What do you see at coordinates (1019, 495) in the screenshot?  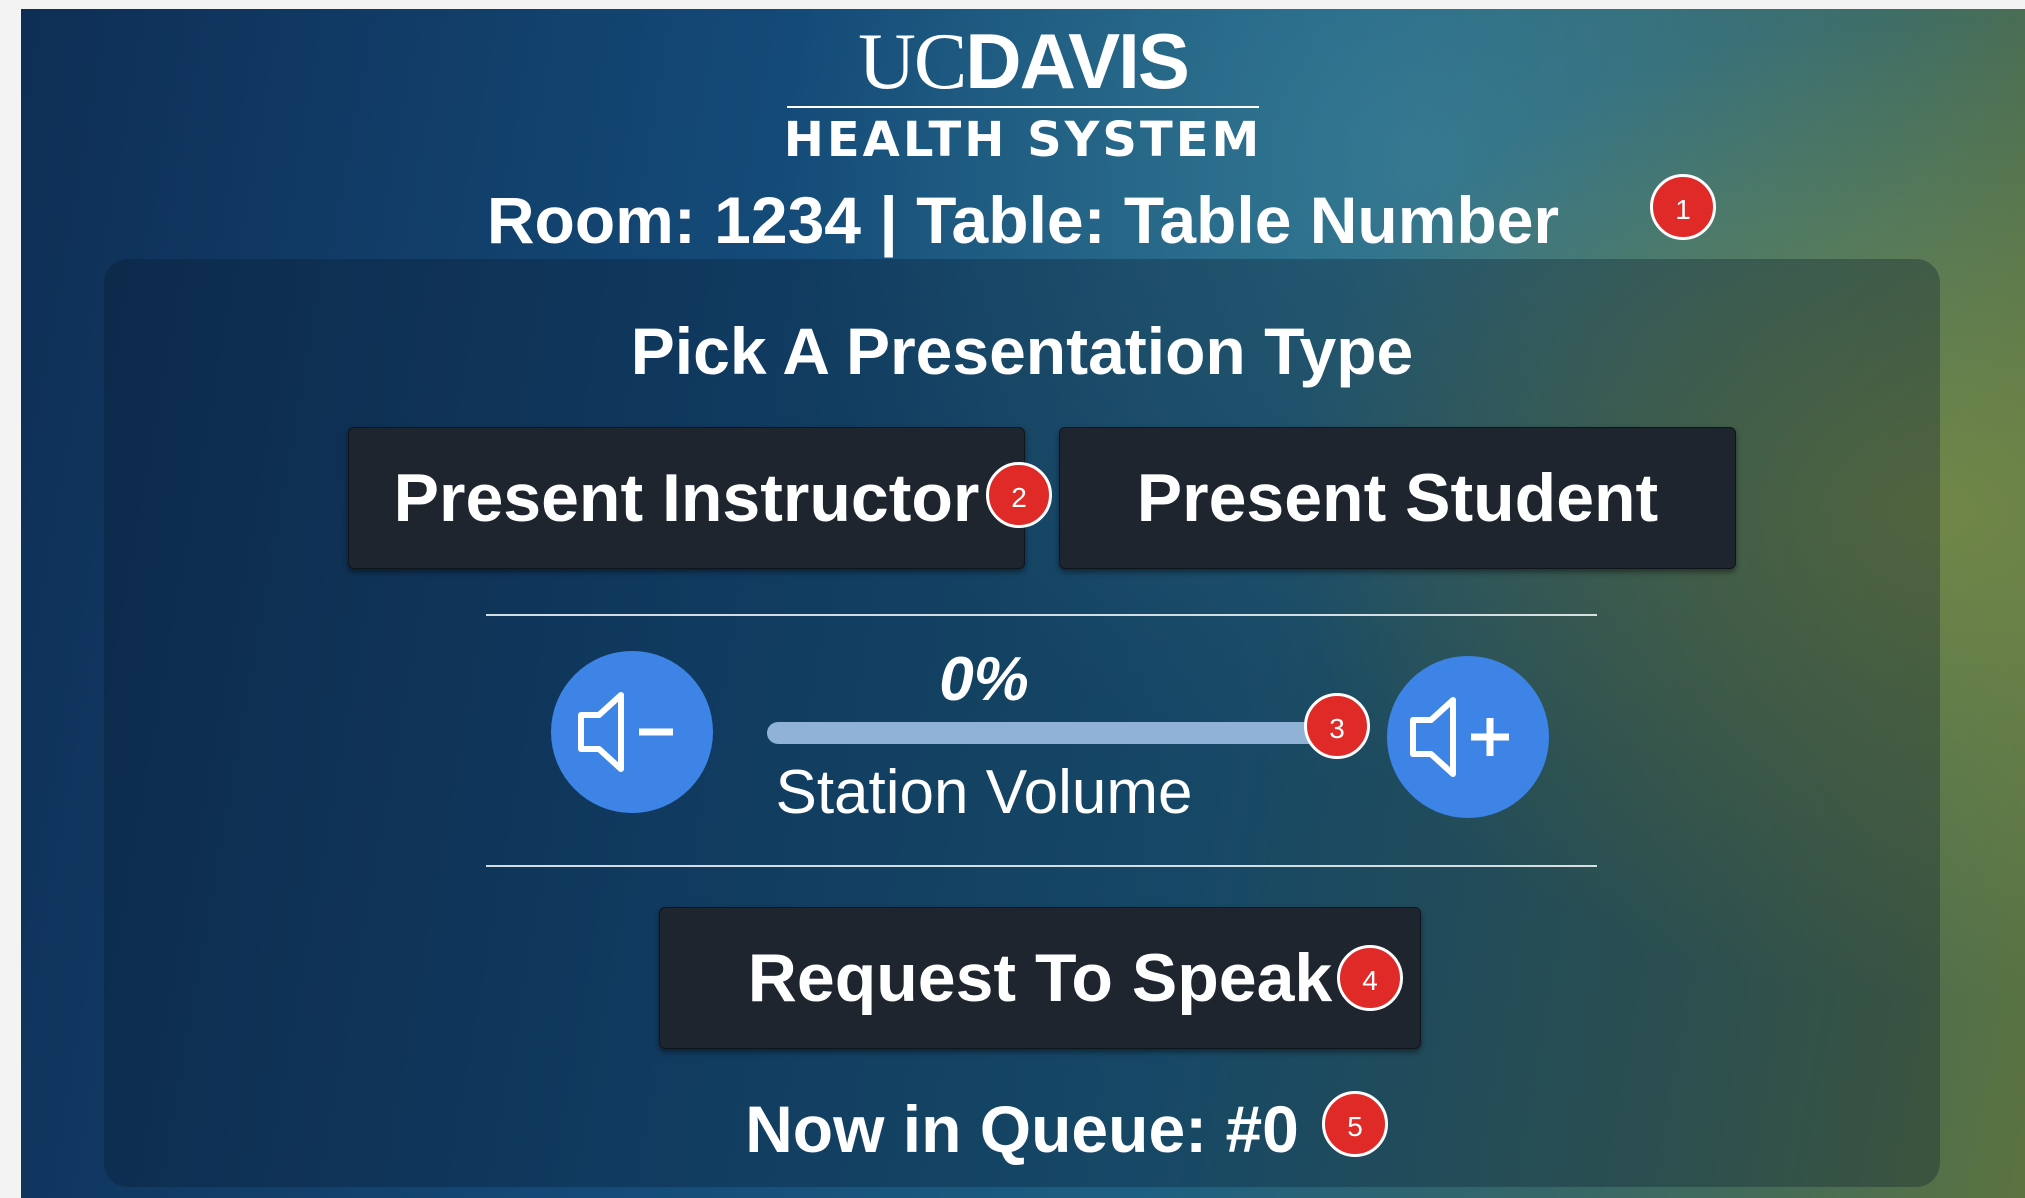 I see `annotation-badge-2: 2` at bounding box center [1019, 495].